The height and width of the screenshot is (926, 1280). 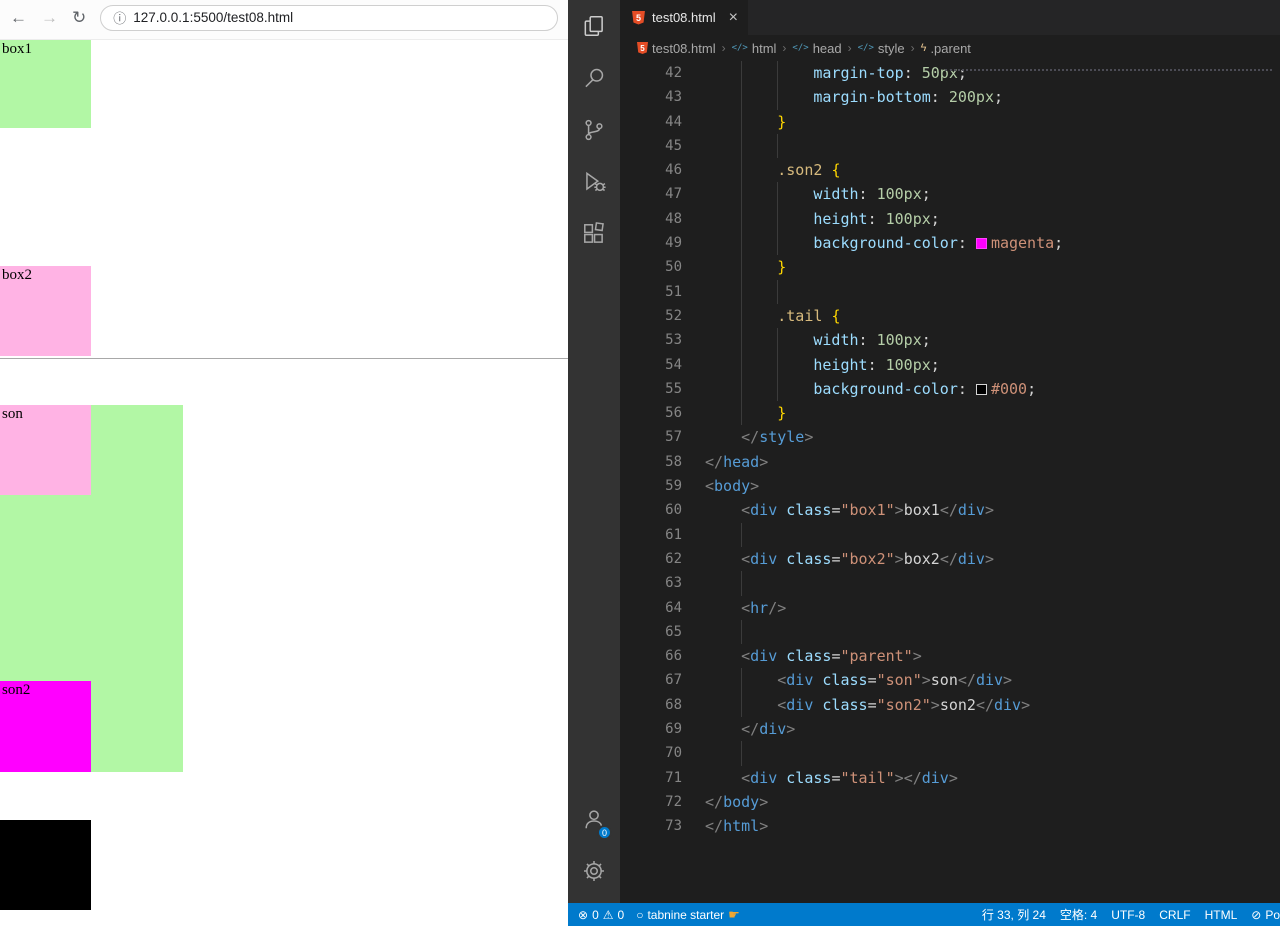 What do you see at coordinates (651, 705) in the screenshot?
I see `line-number: 68` at bounding box center [651, 705].